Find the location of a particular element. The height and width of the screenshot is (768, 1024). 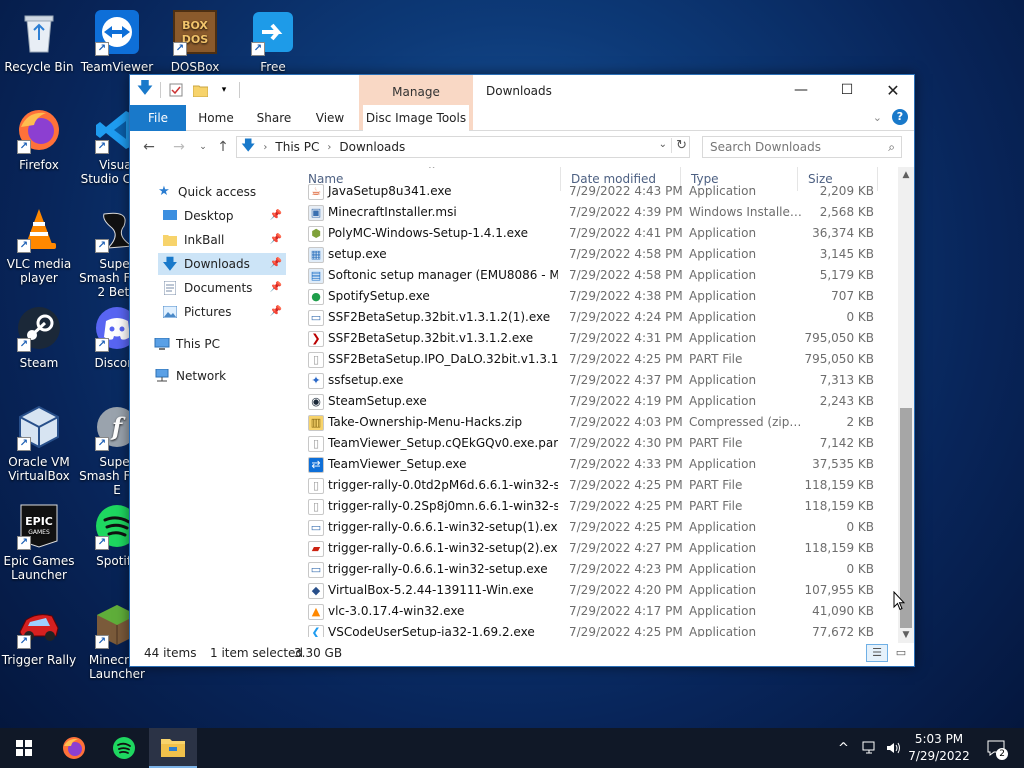

file-date: 7/29/2022 4:03 PM is located at coordinates (626, 422).